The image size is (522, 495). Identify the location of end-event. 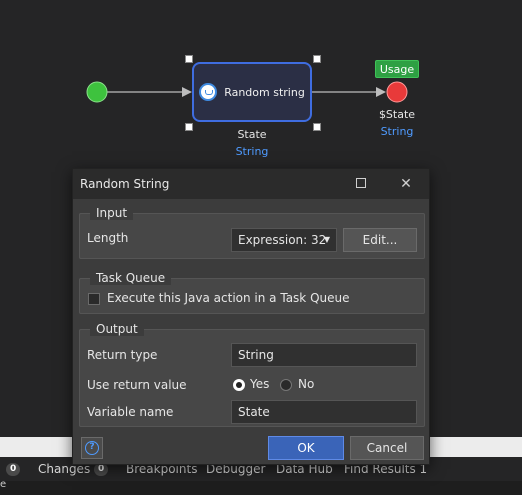
(397, 92).